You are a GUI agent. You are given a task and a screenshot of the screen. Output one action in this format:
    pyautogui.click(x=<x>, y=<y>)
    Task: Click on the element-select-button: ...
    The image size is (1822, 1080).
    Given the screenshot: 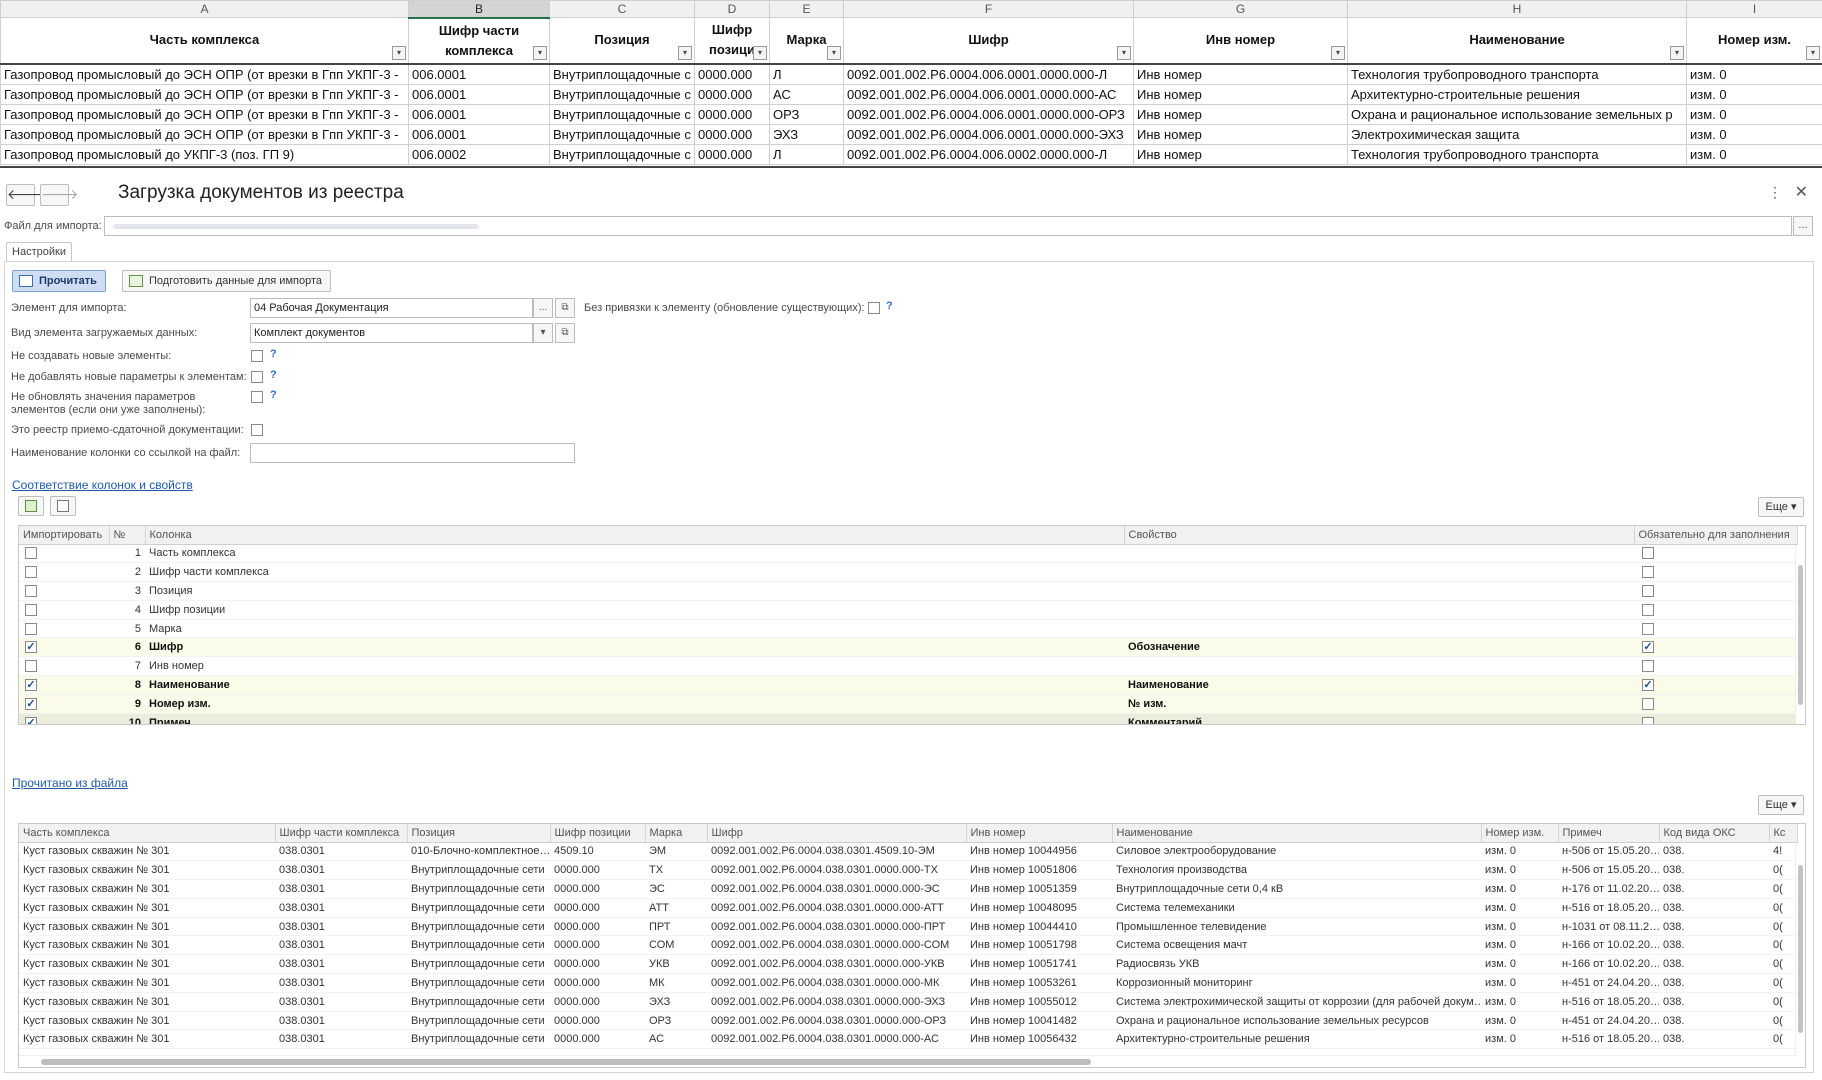 What is the action you would take?
    pyautogui.click(x=543, y=308)
    